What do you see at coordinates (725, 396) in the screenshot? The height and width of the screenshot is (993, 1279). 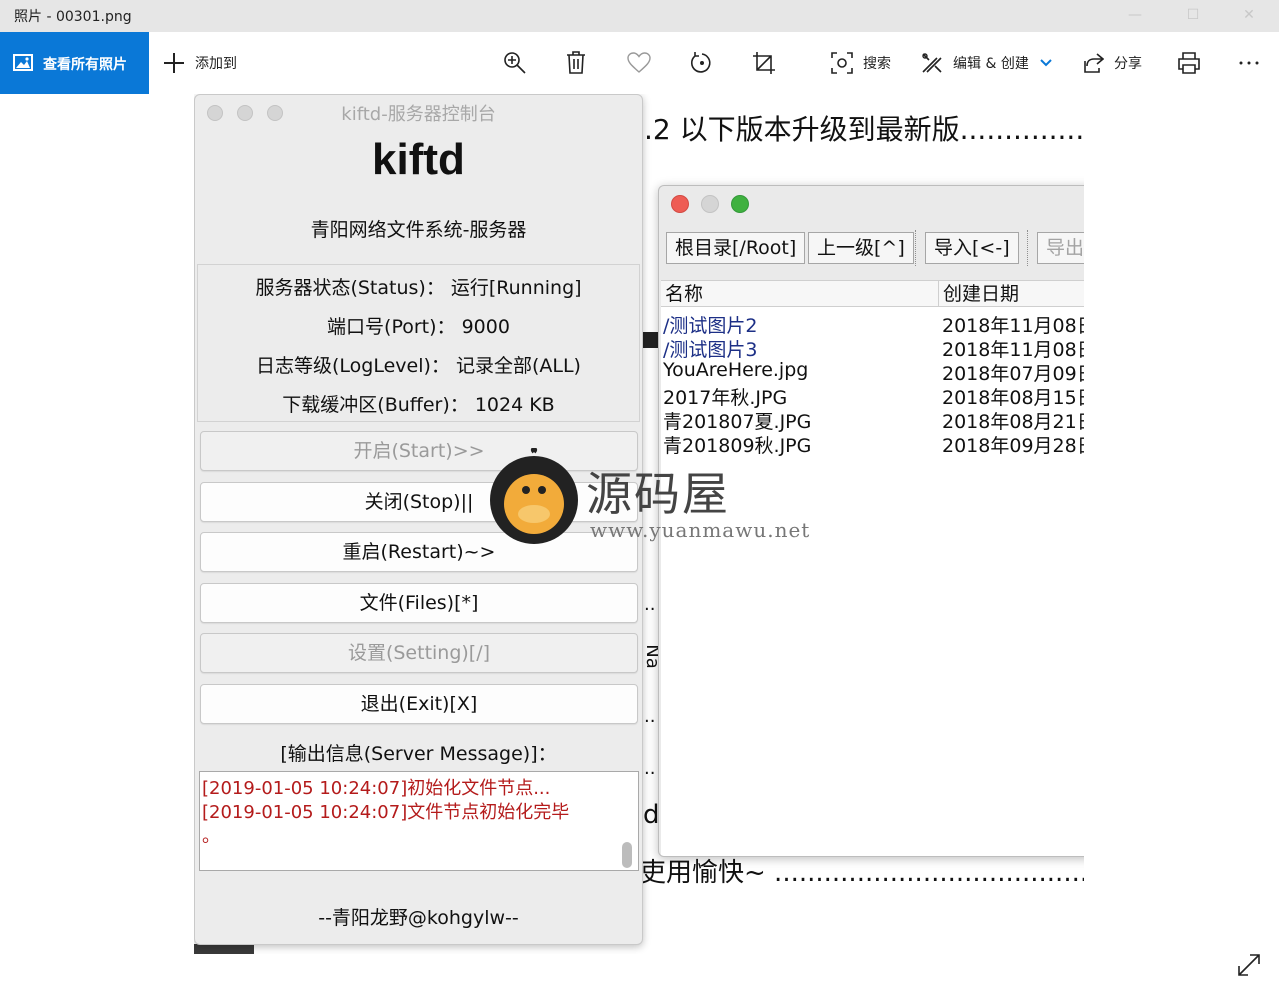 I see `file-row-name: 2017年秋.JPG` at bounding box center [725, 396].